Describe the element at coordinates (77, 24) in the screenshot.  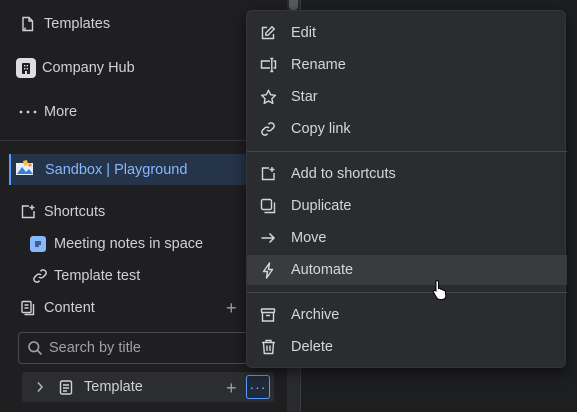
I see `sidebar-item-label: Templates` at that location.